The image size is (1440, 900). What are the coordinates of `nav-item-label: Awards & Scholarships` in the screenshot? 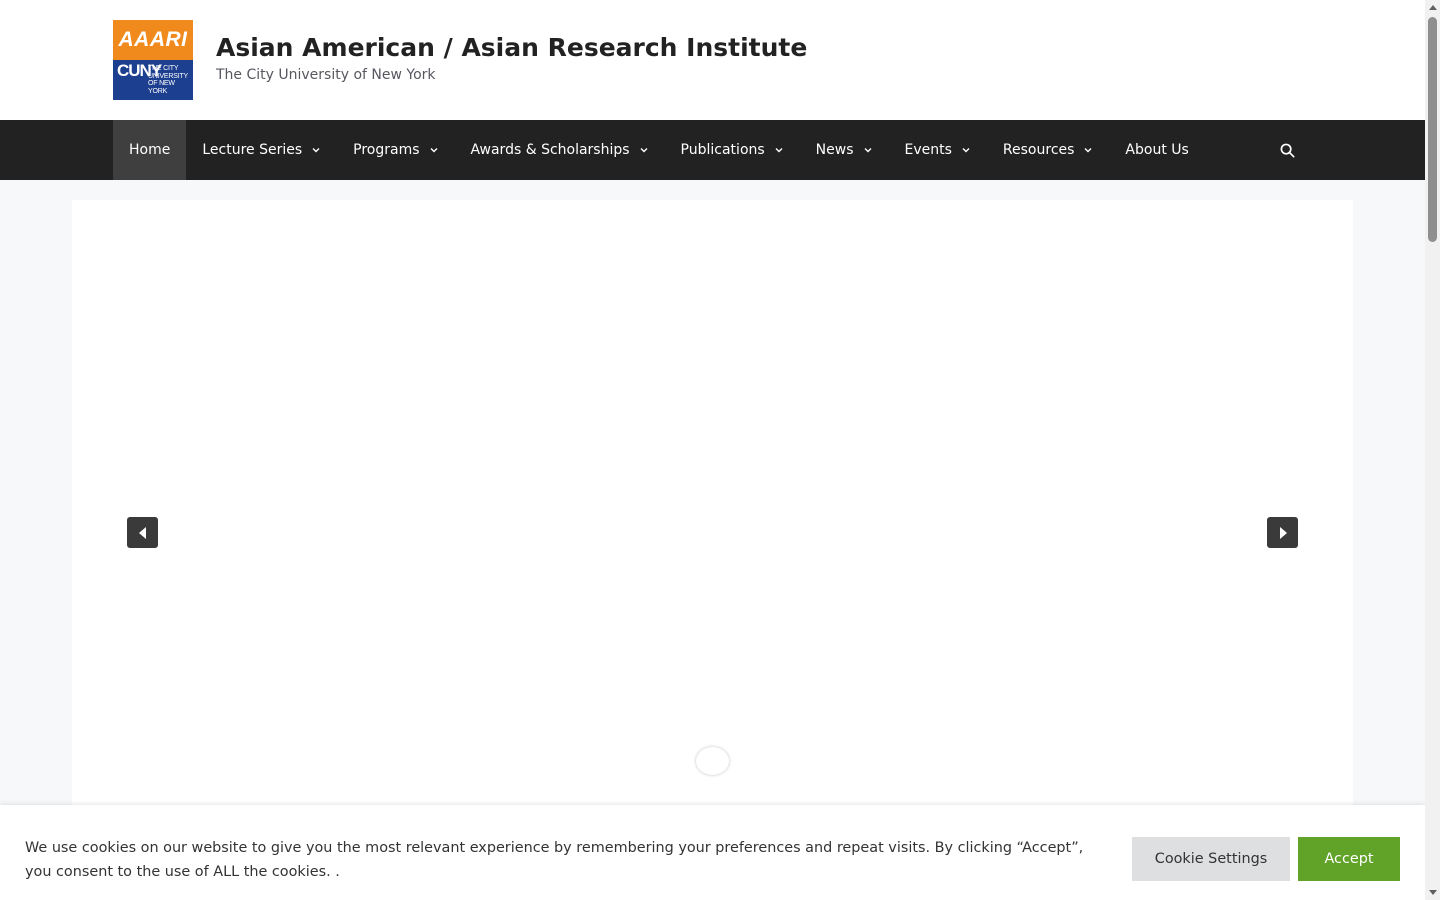 It's located at (550, 150).